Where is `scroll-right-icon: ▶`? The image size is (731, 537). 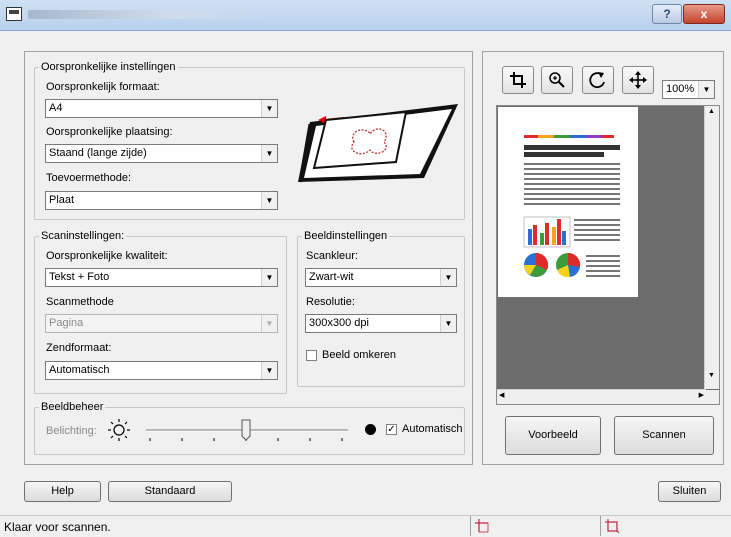 scroll-right-icon: ▶ is located at coordinates (701, 395).